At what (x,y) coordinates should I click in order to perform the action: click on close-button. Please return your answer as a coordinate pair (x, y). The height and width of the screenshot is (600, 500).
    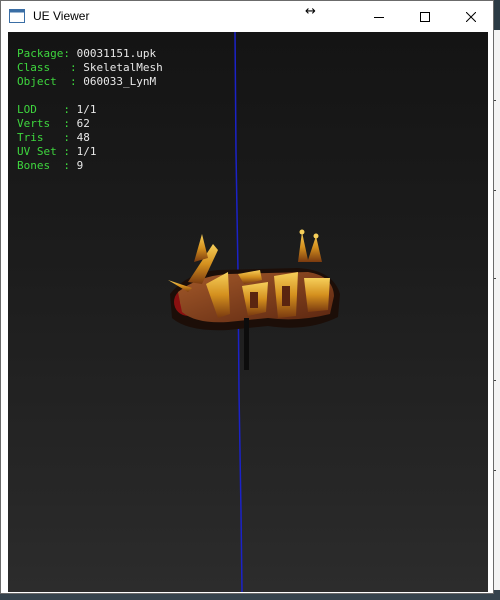
    Looking at the image, I should click on (471, 16).